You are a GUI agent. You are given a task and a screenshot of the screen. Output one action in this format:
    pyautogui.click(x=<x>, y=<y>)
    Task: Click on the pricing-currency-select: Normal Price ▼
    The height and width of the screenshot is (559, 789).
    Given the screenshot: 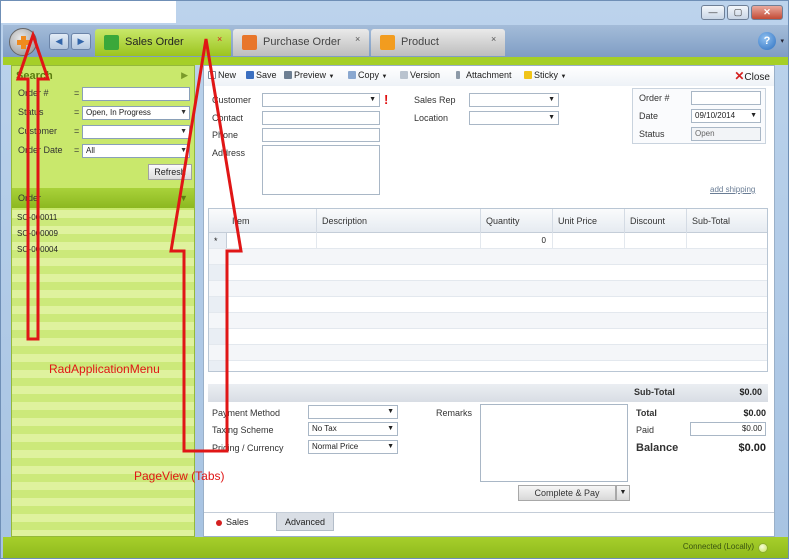 What is the action you would take?
    pyautogui.click(x=353, y=447)
    